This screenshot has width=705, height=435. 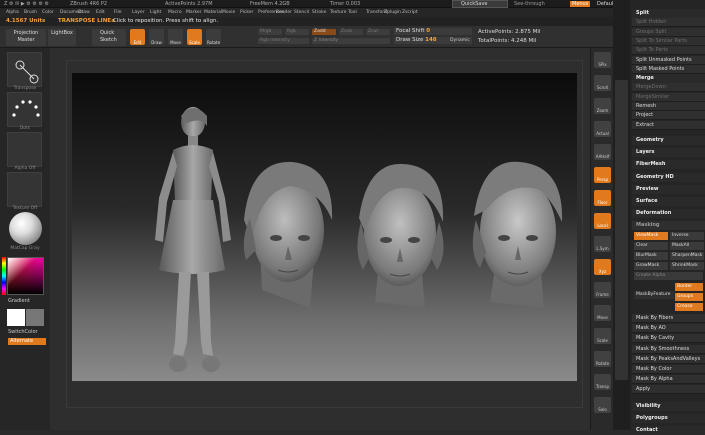 What do you see at coordinates (654, 295) in the screenshot?
I see `mask-by-feature-button: MaskByFeature` at bounding box center [654, 295].